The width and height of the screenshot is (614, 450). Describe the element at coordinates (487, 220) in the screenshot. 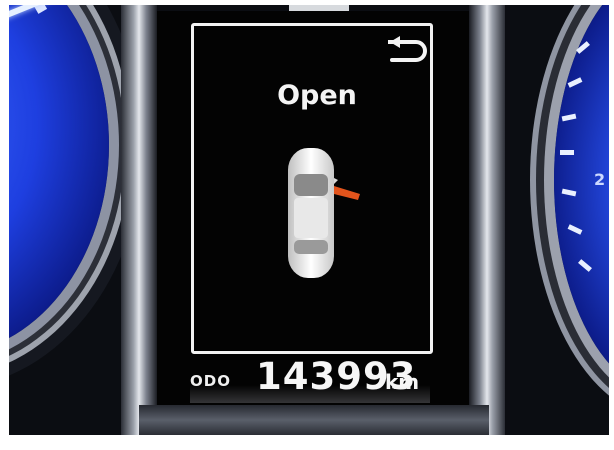

I see `chrome-trim-right` at that location.